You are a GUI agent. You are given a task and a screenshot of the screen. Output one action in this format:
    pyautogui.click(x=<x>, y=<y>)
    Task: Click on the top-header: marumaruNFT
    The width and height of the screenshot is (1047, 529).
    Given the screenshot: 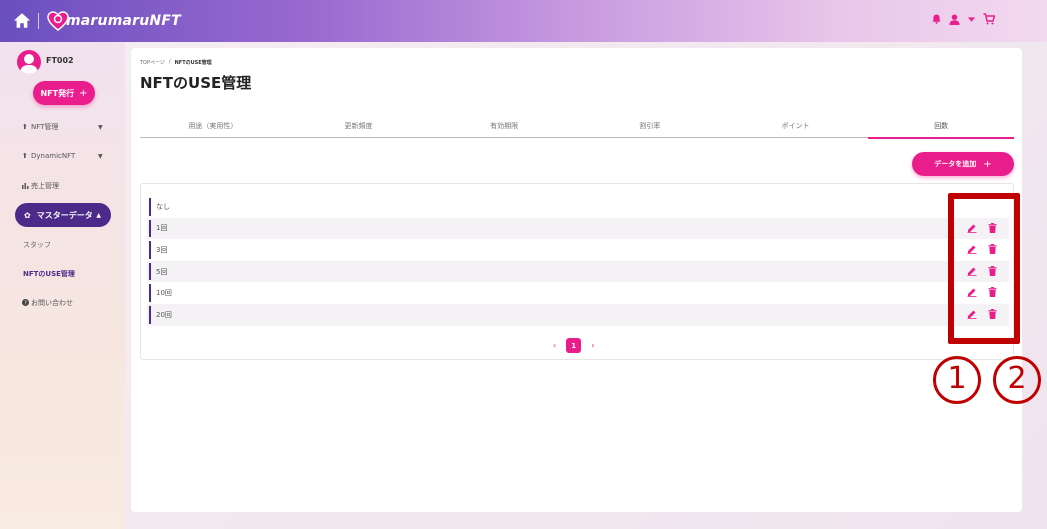 What is the action you would take?
    pyautogui.click(x=523, y=21)
    